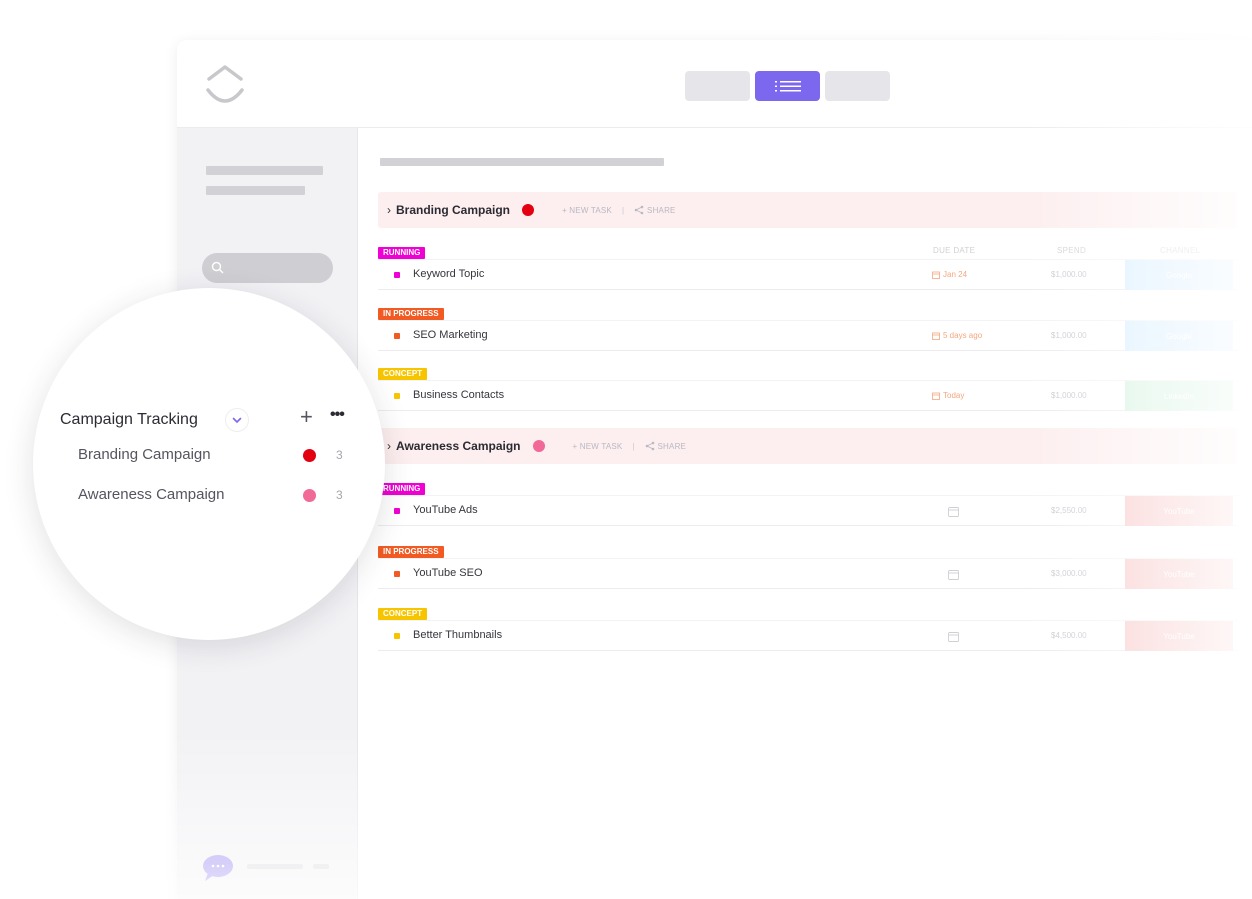  What do you see at coordinates (151, 494) in the screenshot?
I see `sidebar-item-awareness-campaign: Awareness Campaign` at bounding box center [151, 494].